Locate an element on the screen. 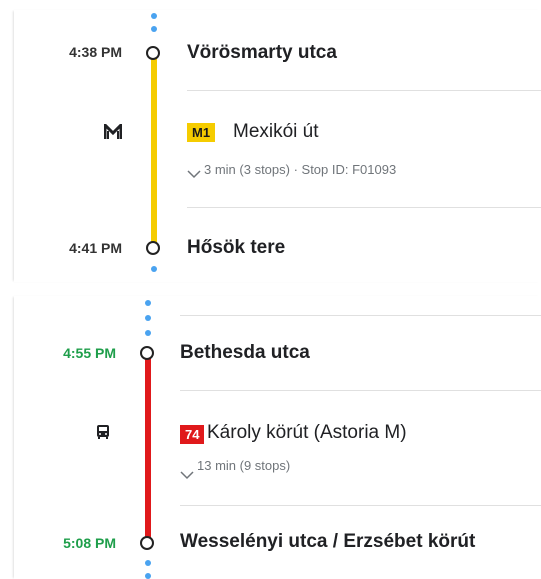 Image resolution: width=541 pixels, height=579 pixels. trip-details: 13 min (9 stops) is located at coordinates (243, 465).